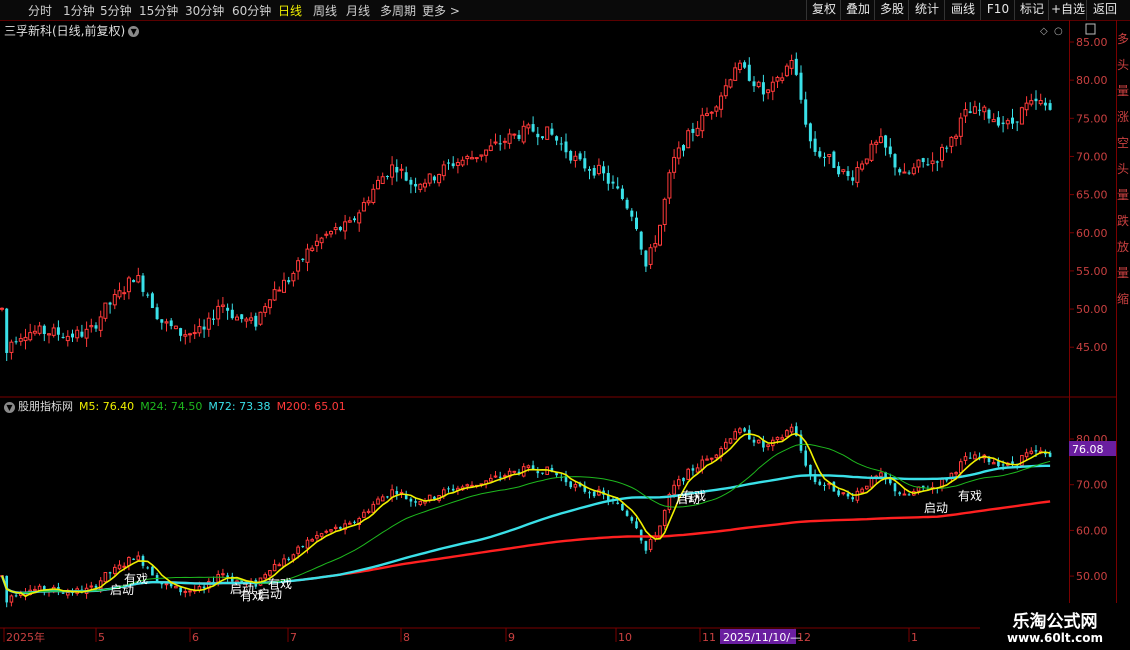 This screenshot has width=1130, height=650. Describe the element at coordinates (1031, 10) in the screenshot. I see `mark-button: 标记` at that location.